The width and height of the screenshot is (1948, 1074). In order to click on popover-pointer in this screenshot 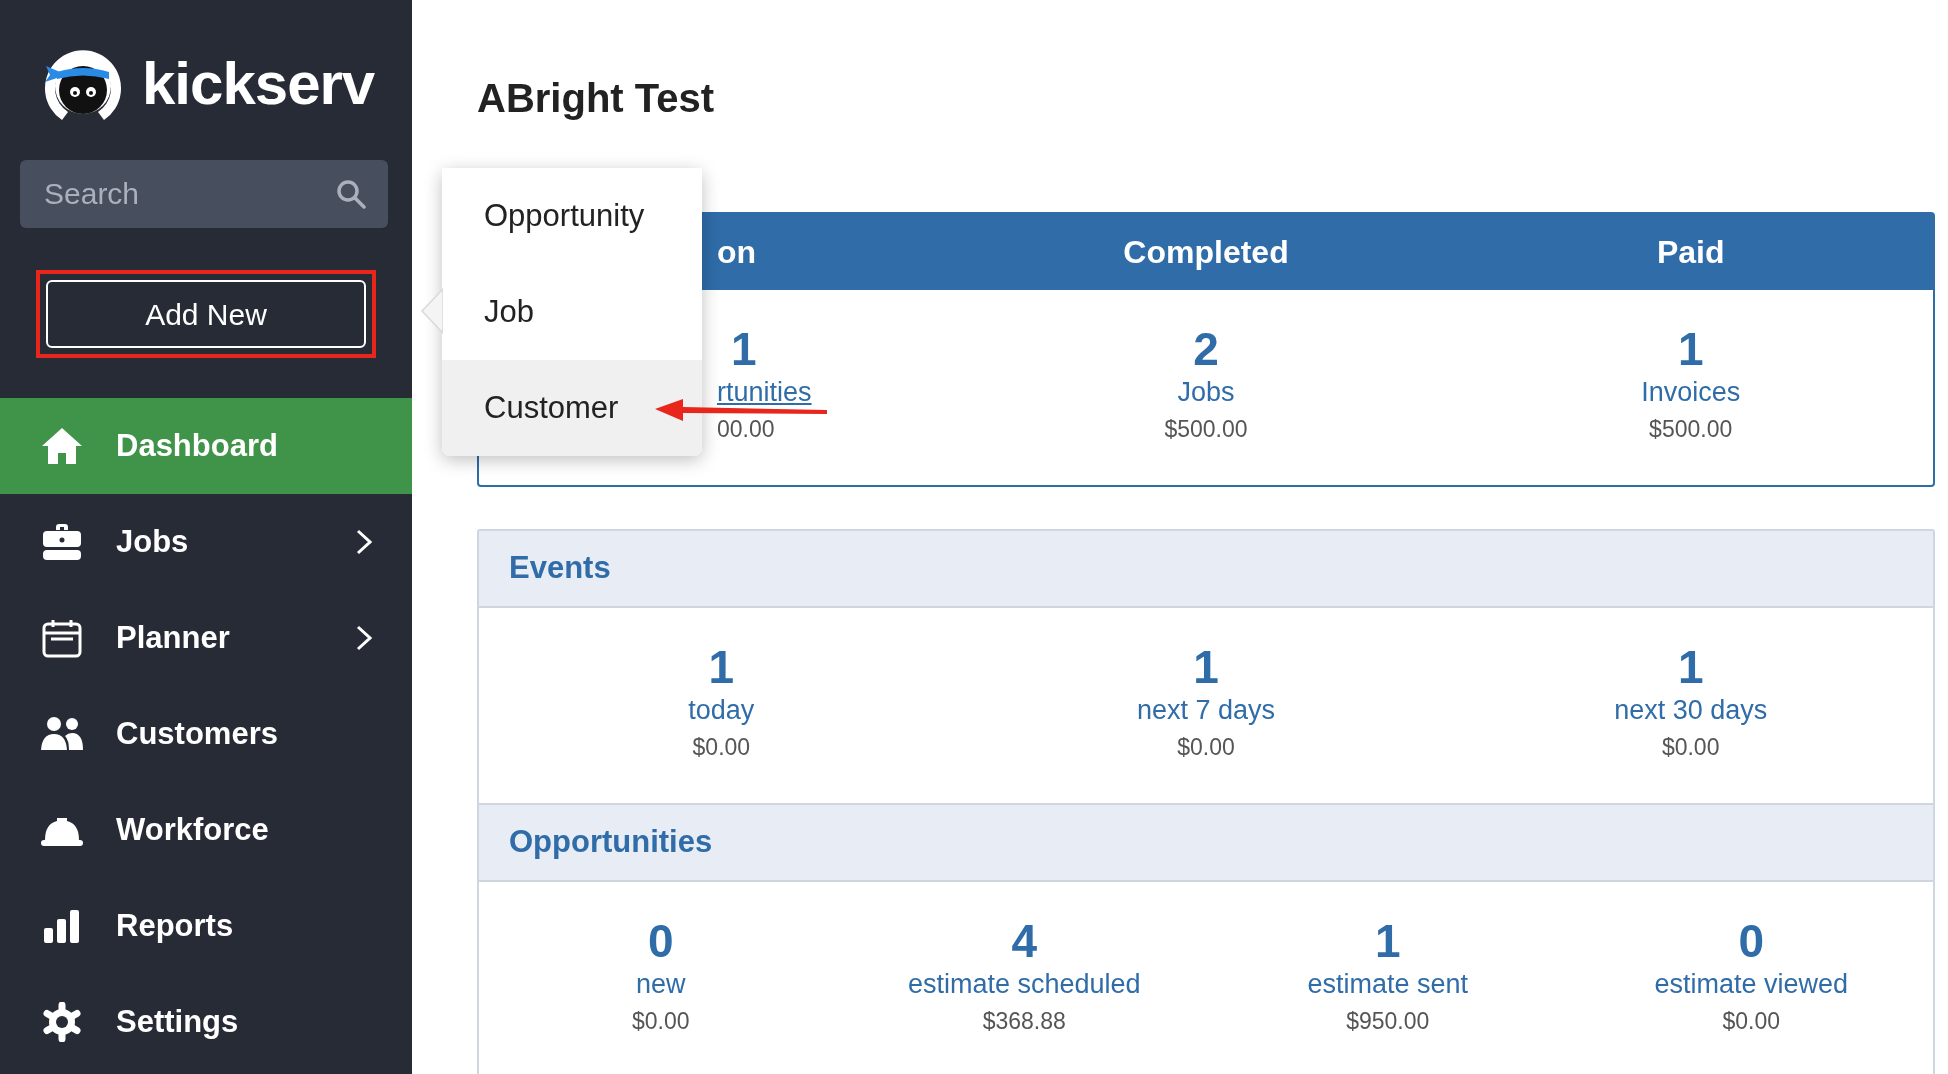, I will do `click(432, 311)`.